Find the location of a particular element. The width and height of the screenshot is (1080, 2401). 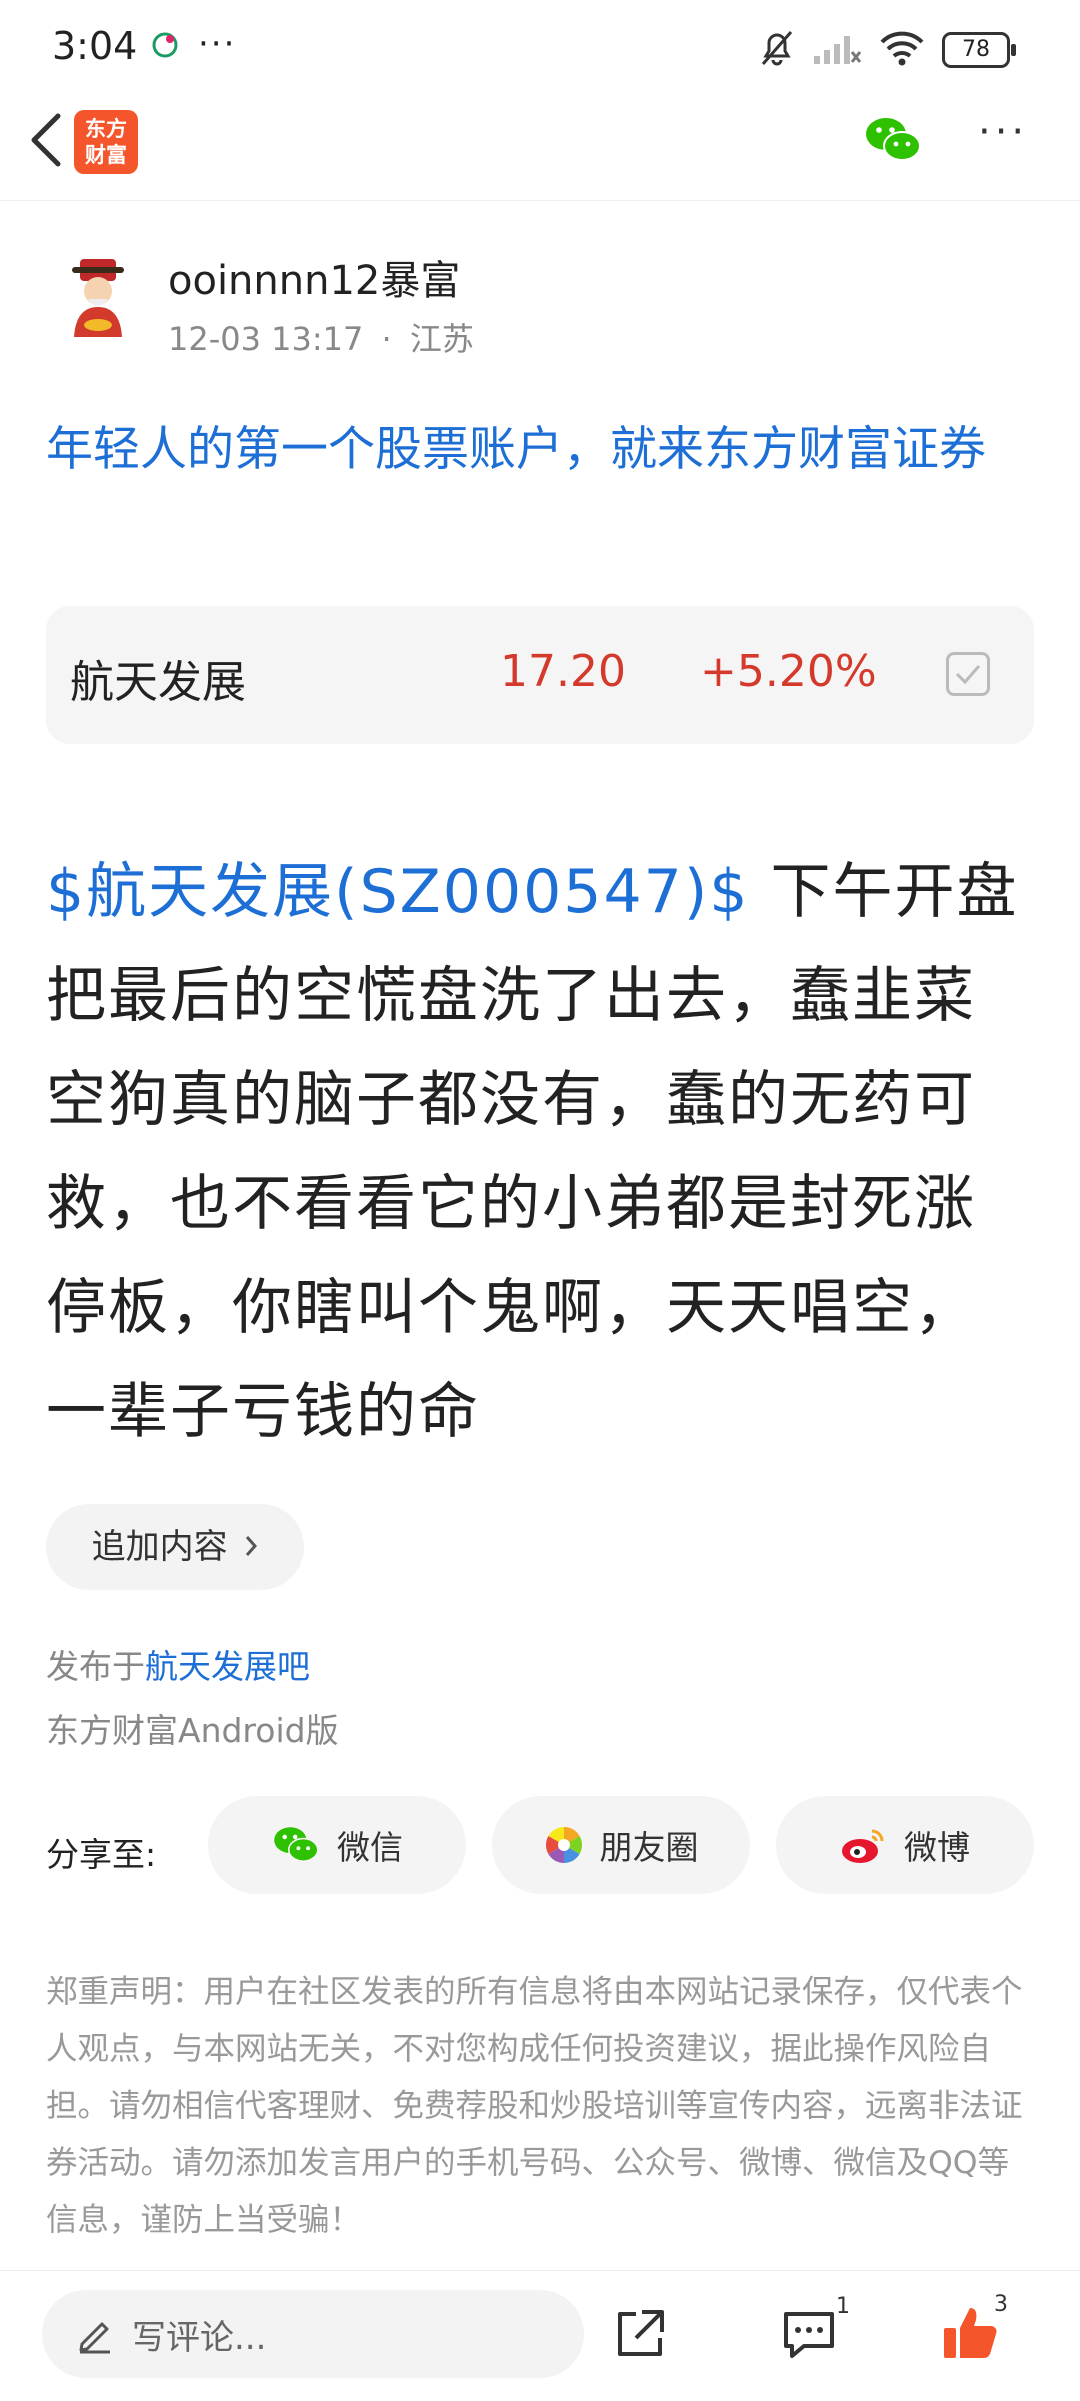

chevron-right-icon is located at coordinates (251, 1547).